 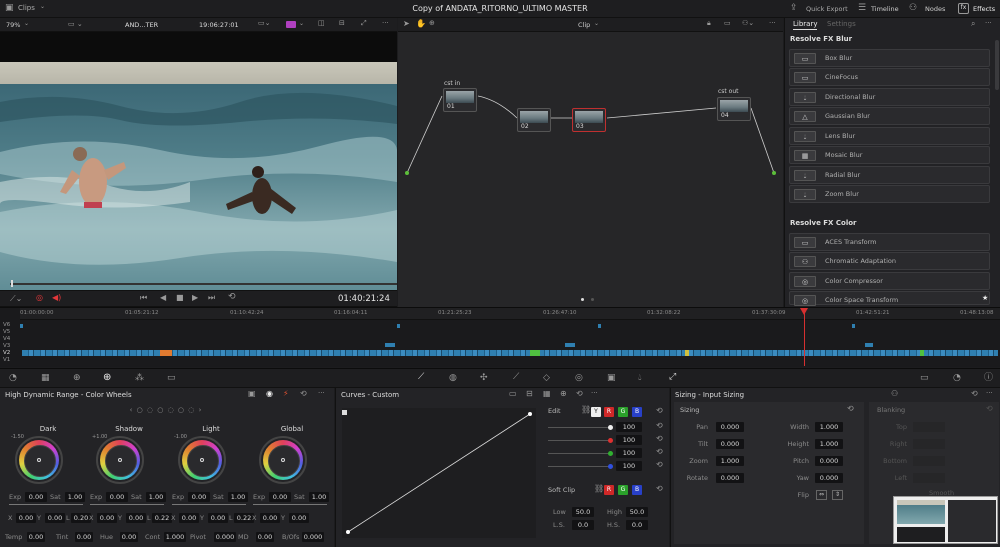 What do you see at coordinates (924, 378) in the screenshot?
I see `keyframes-icon: ▭` at bounding box center [924, 378].